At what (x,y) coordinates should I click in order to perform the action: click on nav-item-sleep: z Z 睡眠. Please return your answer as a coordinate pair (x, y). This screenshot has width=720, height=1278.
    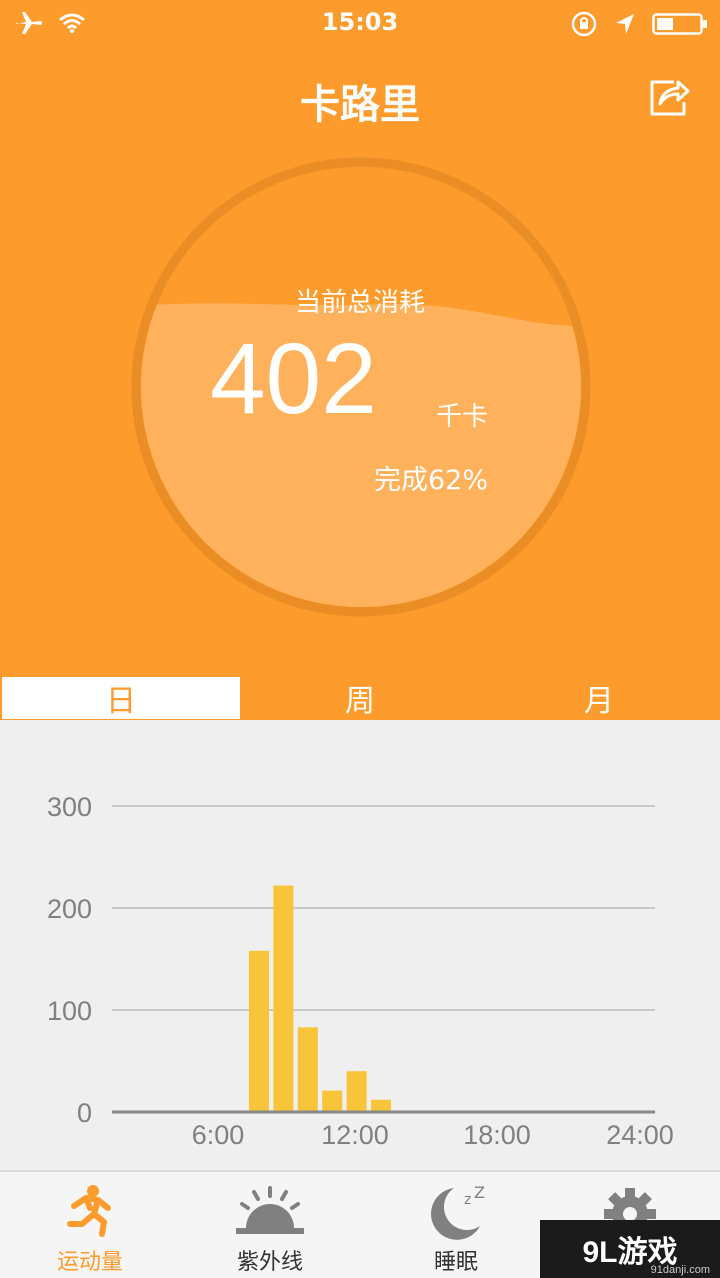
    Looking at the image, I should click on (456, 1225).